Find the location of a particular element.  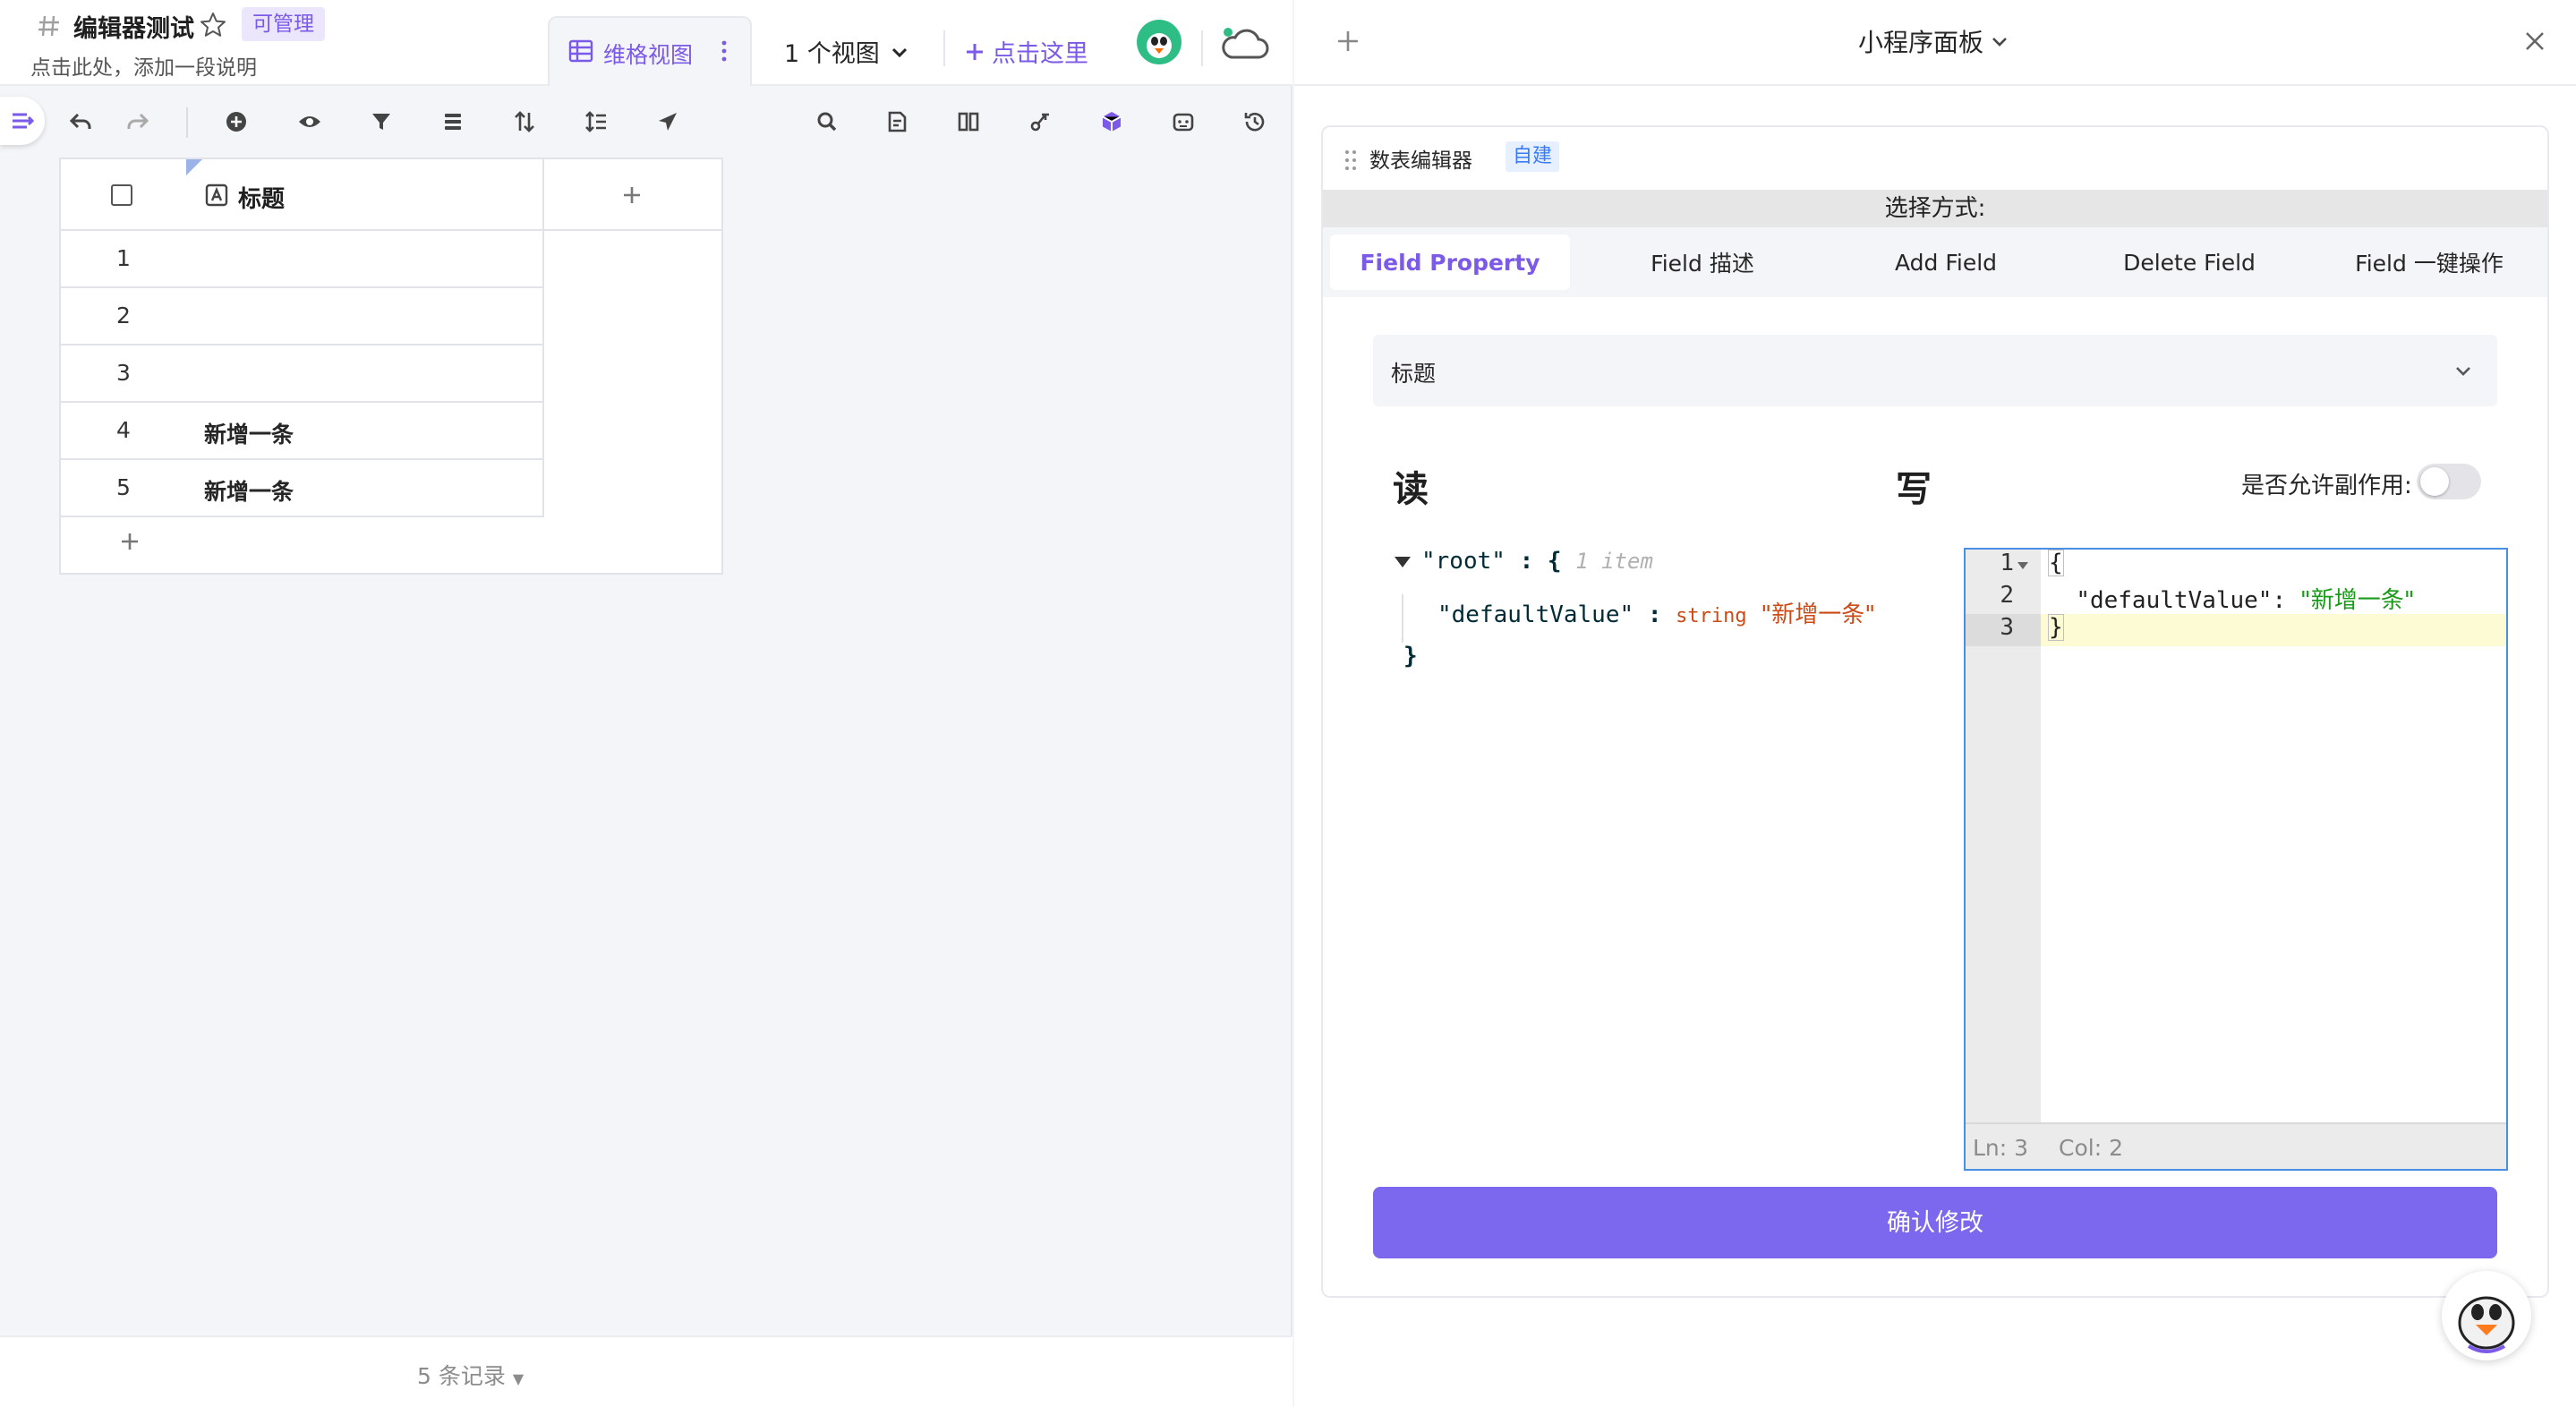

table-row: 3 is located at coordinates (302, 374).